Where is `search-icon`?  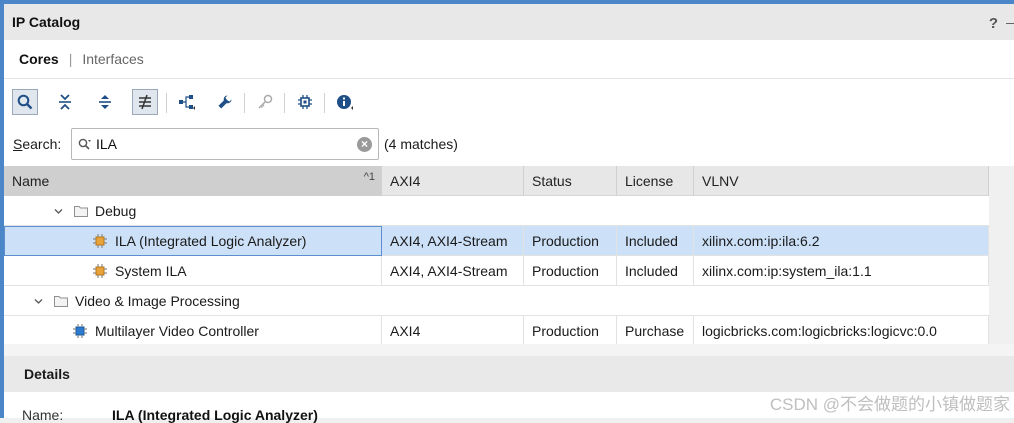
search-icon is located at coordinates (25, 102).